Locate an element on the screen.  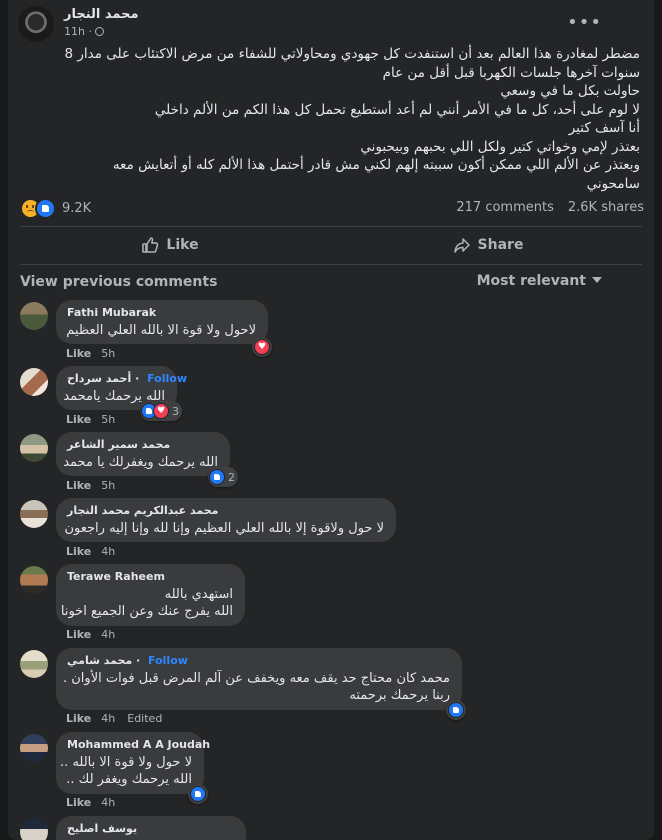
comment-reactions: 3 is located at coordinates (161, 411).